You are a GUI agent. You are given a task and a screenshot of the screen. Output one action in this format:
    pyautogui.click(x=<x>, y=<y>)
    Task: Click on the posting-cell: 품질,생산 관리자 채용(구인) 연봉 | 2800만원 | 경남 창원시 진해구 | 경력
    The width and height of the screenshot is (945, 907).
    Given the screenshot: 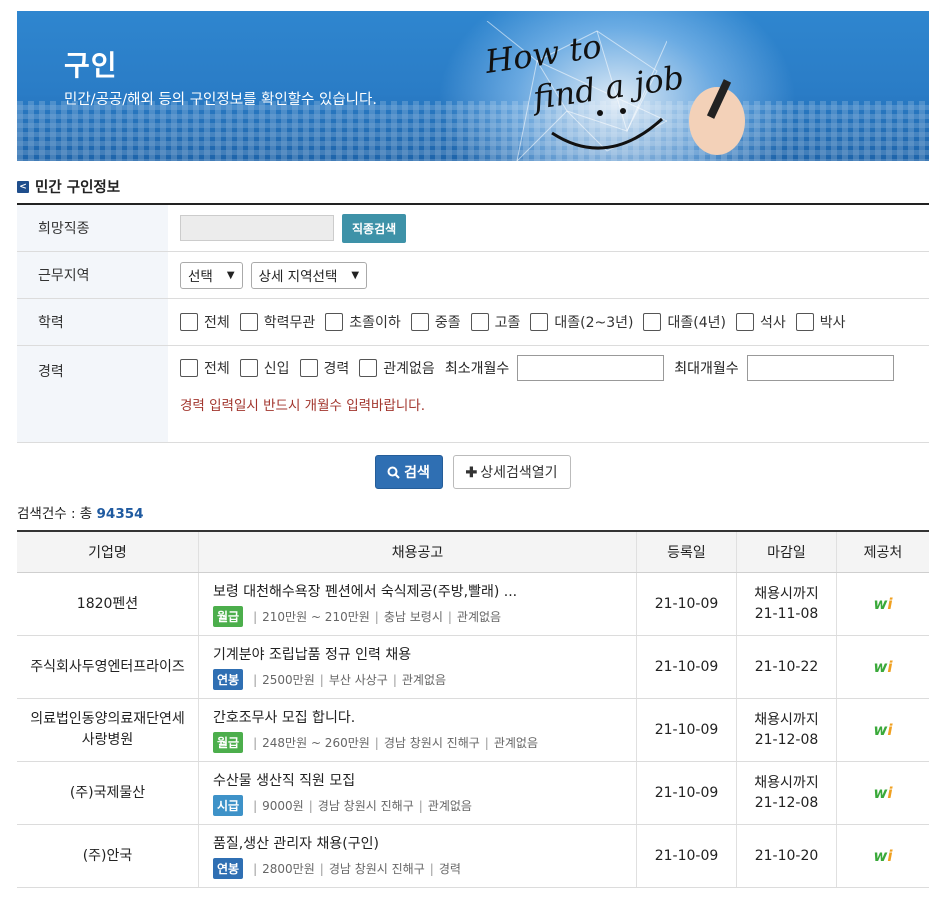 What is the action you would take?
    pyautogui.click(x=418, y=856)
    